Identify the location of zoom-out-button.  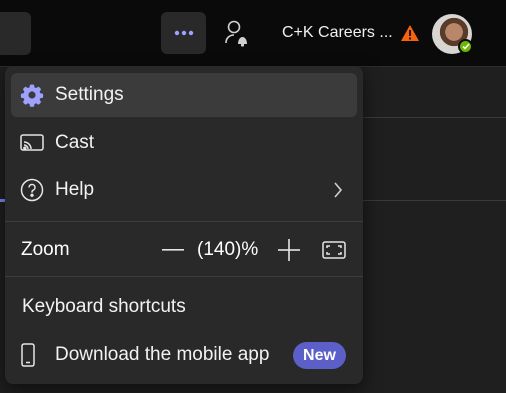
(173, 250).